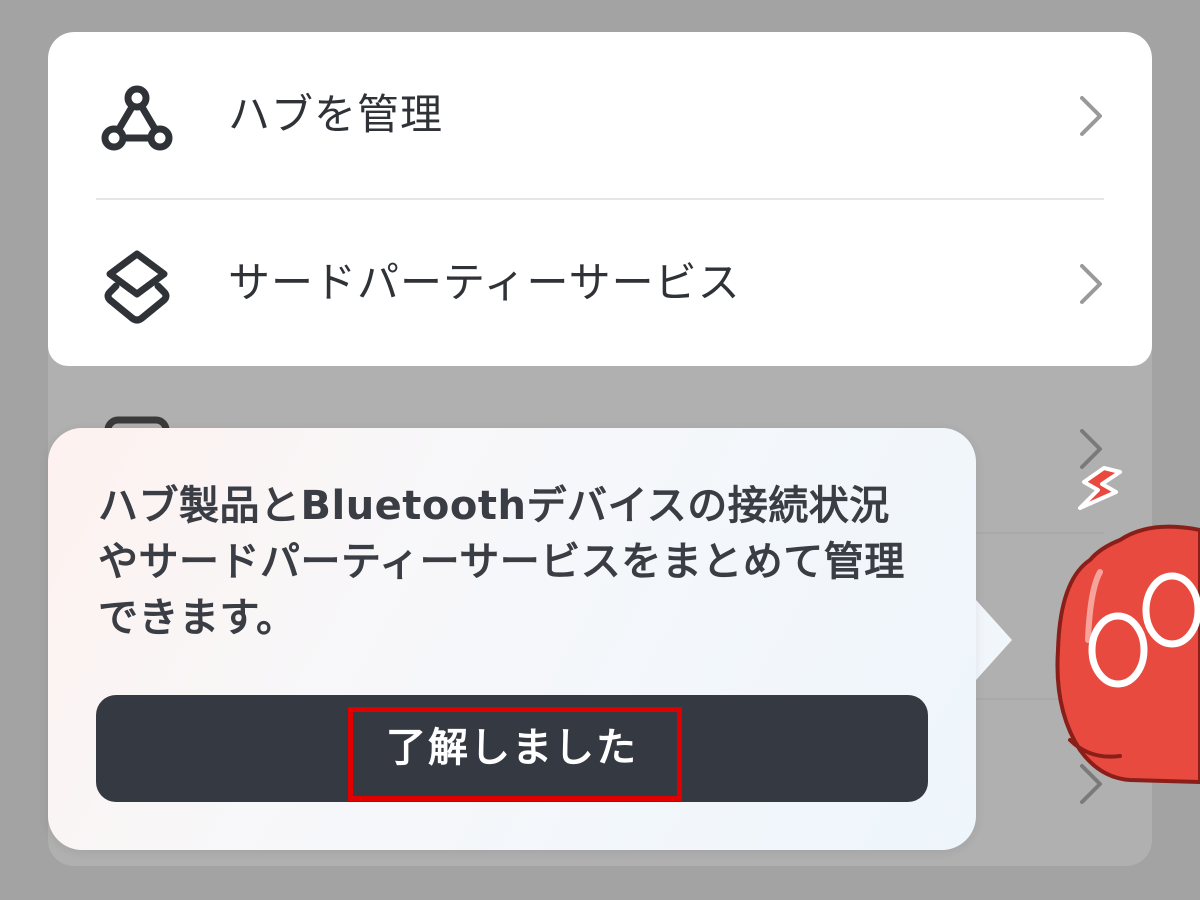 The image size is (1200, 900). Describe the element at coordinates (484, 282) in the screenshot. I see `list-item-label: サードパーティーサービス` at that location.